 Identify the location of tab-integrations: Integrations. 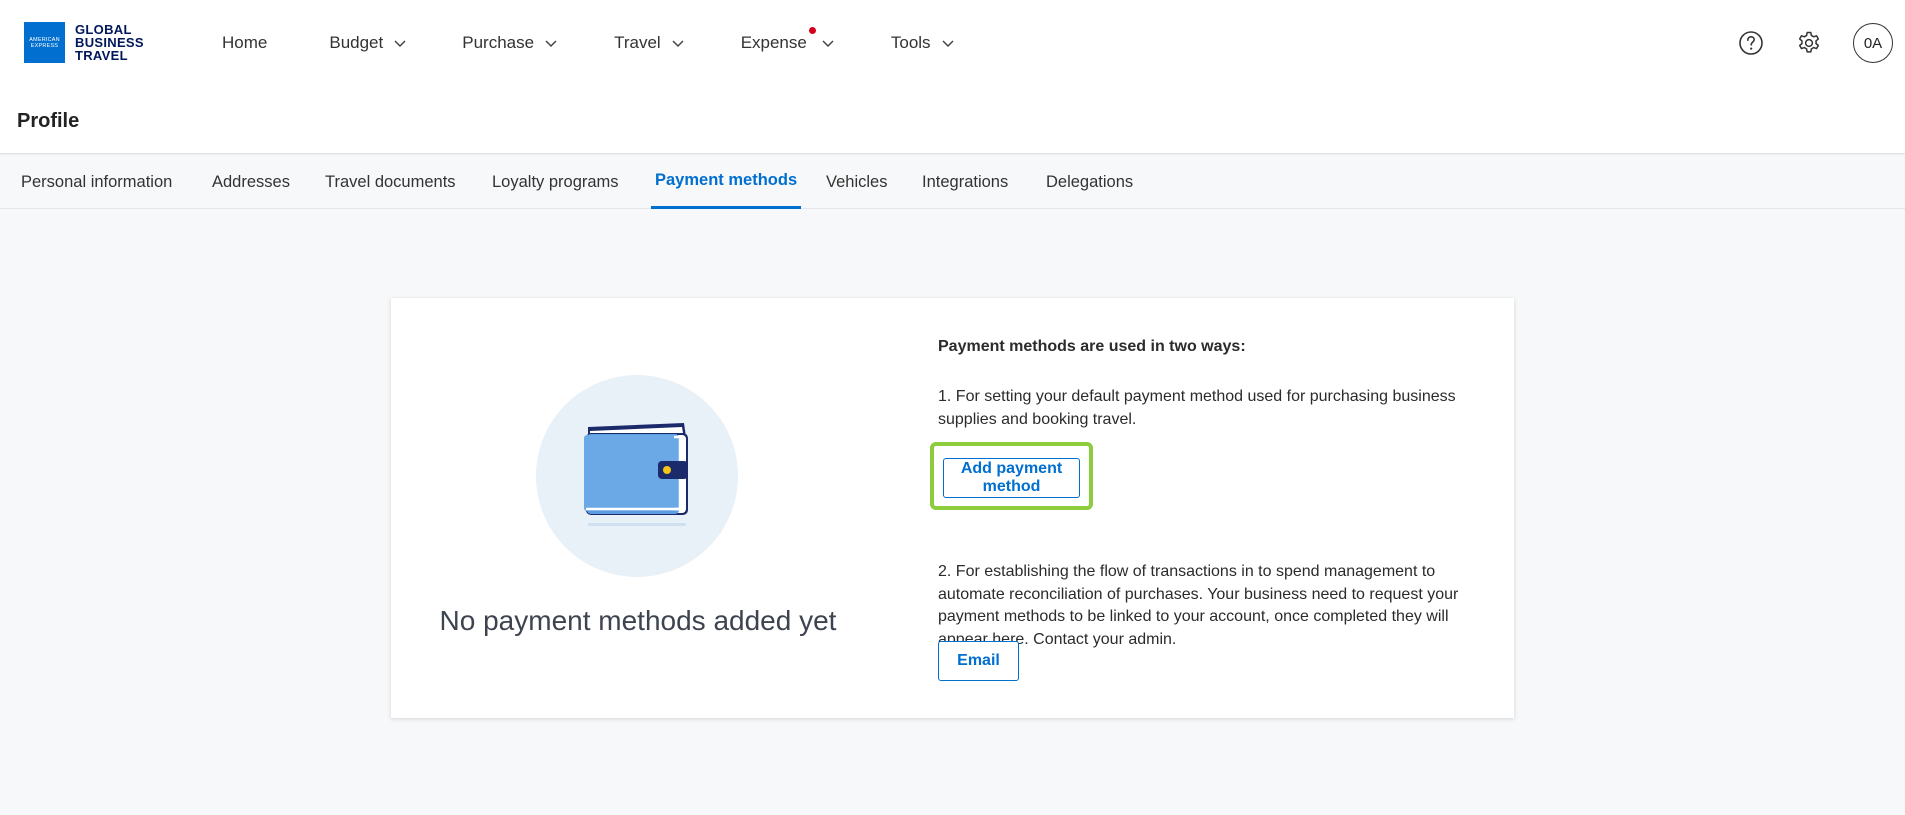
(965, 182).